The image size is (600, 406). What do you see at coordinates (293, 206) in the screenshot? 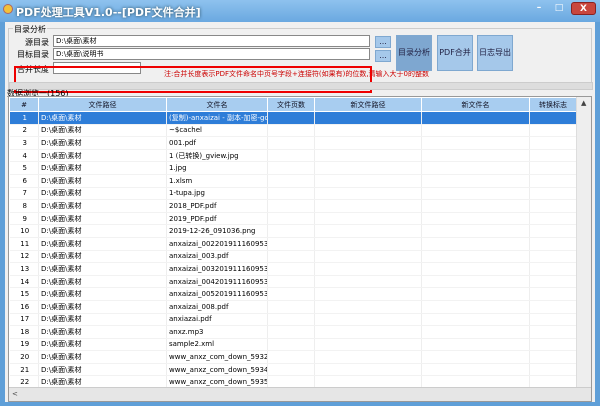
I see `table-row: 8 D:\桌面\素材 2018_PDF.pdf` at bounding box center [293, 206].